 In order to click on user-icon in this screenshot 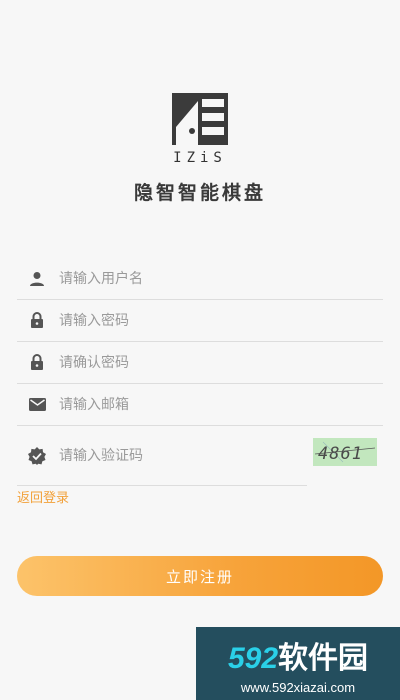, I will do `click(37, 279)`.